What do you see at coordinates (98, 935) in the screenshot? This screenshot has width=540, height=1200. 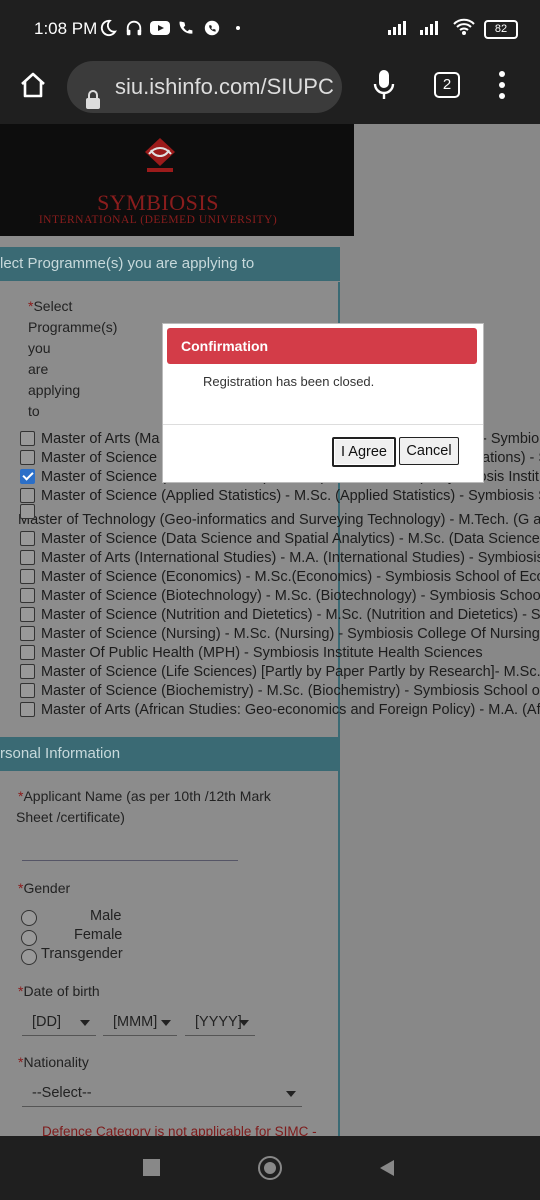 I see `gender-option-female: Female` at bounding box center [98, 935].